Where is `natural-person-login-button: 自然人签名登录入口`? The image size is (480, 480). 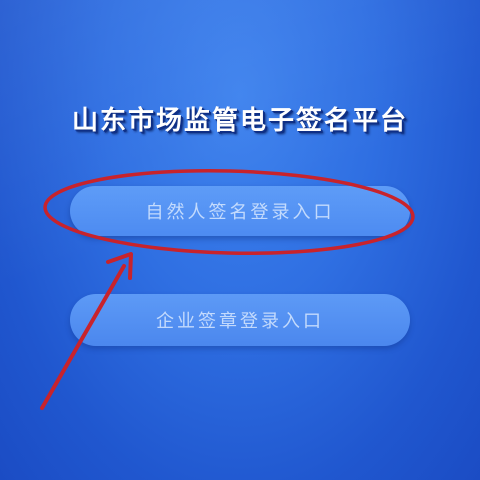
natural-person-login-button: 自然人签名登录入口 is located at coordinates (240, 211).